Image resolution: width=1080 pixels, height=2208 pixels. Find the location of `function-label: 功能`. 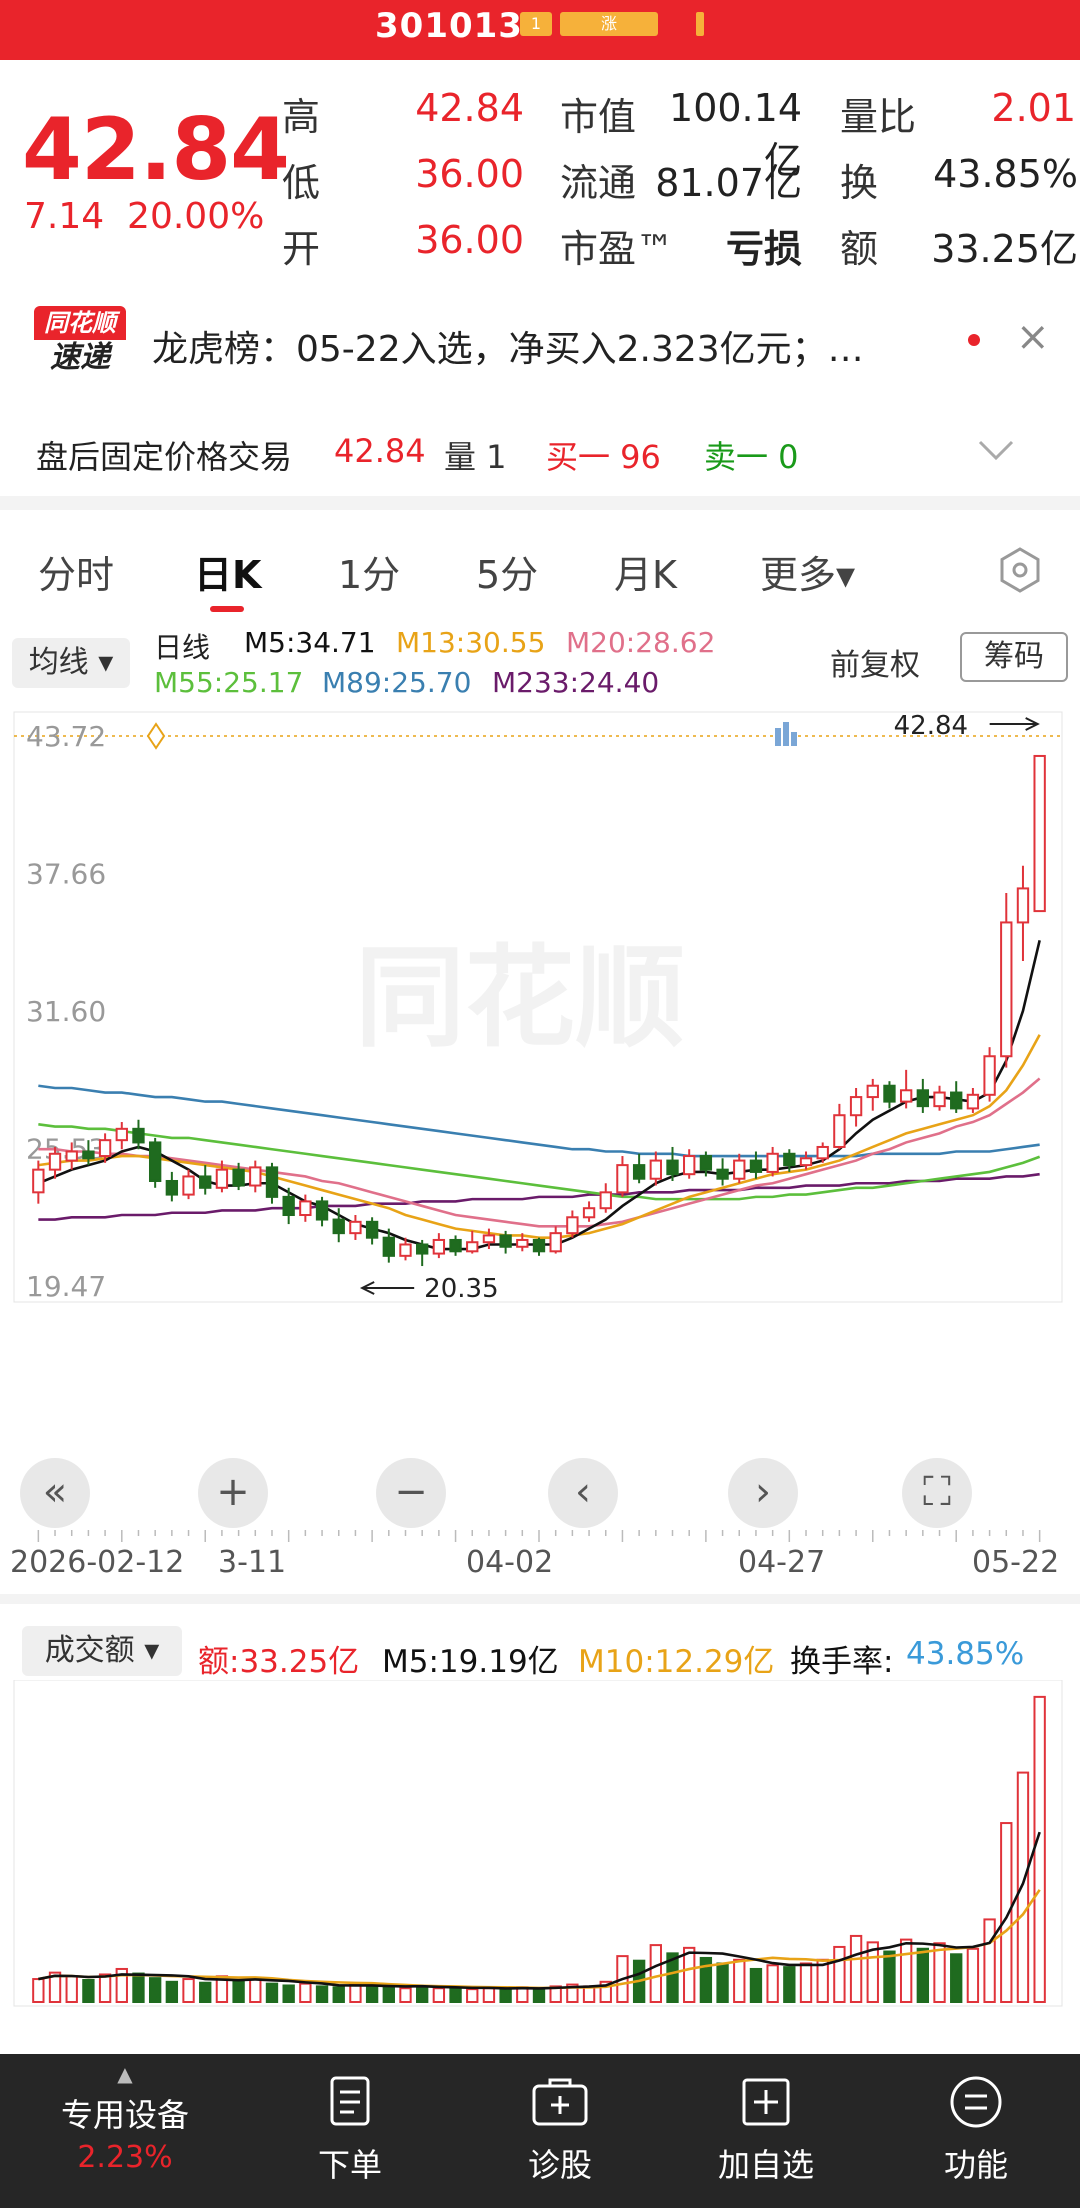

function-label: 功能 is located at coordinates (975, 2165).